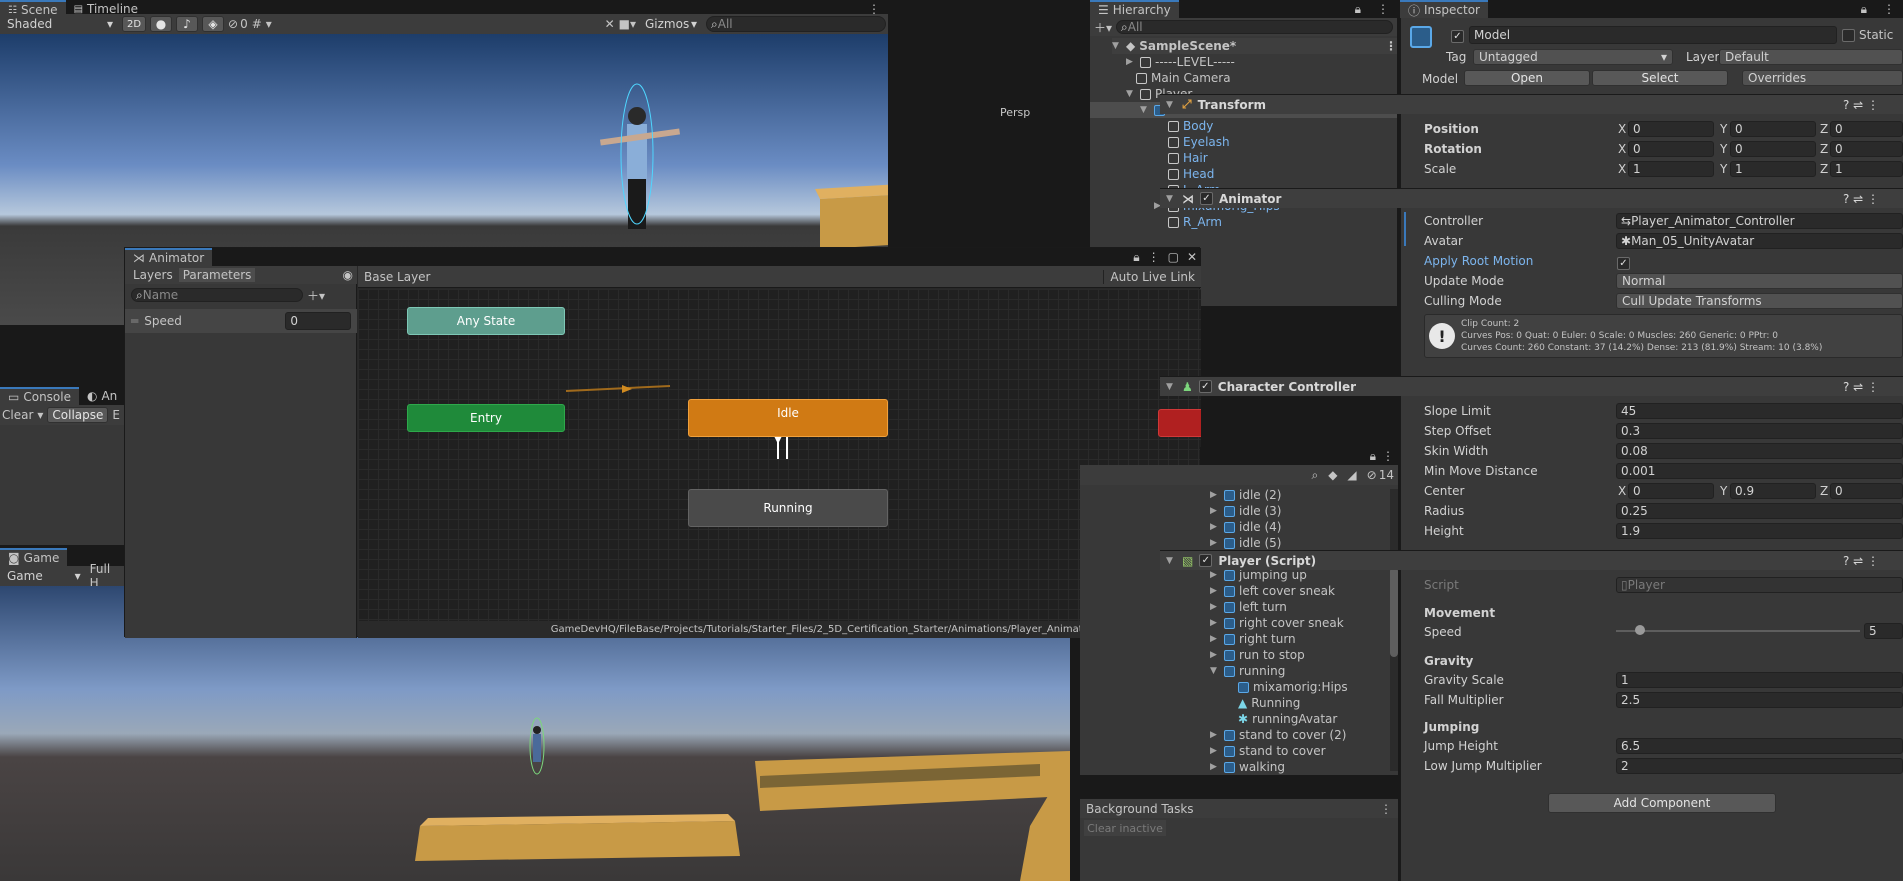  What do you see at coordinates (1773, 129) in the screenshot?
I see `position-y-input: 0` at bounding box center [1773, 129].